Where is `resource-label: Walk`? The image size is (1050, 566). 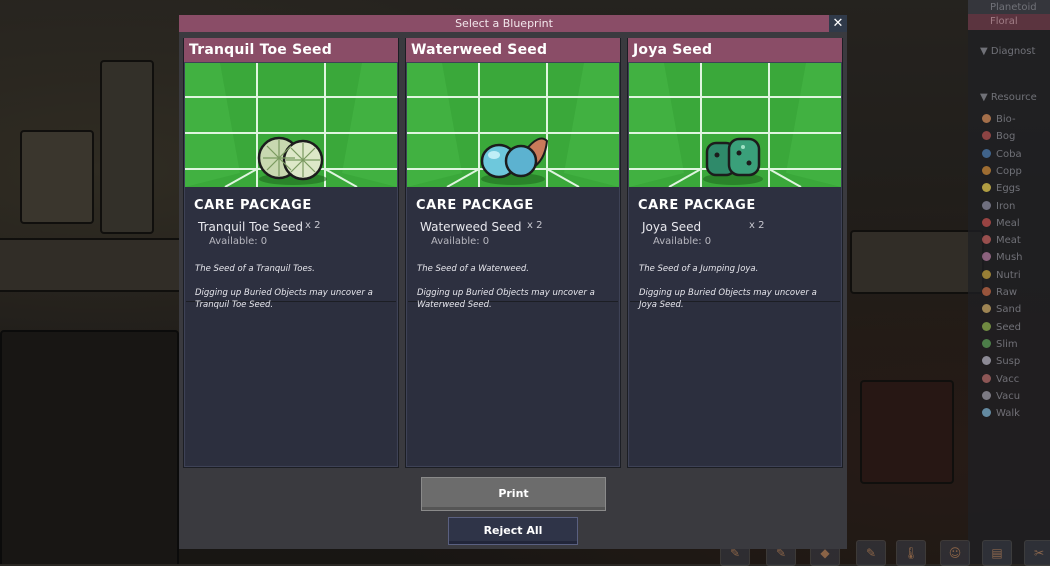
resource-label: Walk is located at coordinates (1008, 414).